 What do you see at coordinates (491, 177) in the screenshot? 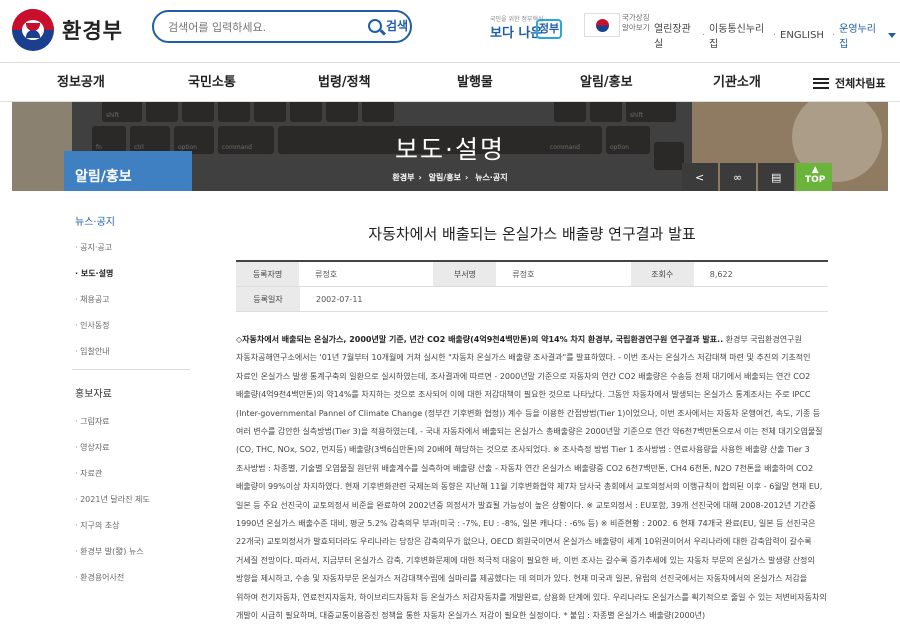
I see `breadcrumb-news-notice: 뉴스·공지` at bounding box center [491, 177].